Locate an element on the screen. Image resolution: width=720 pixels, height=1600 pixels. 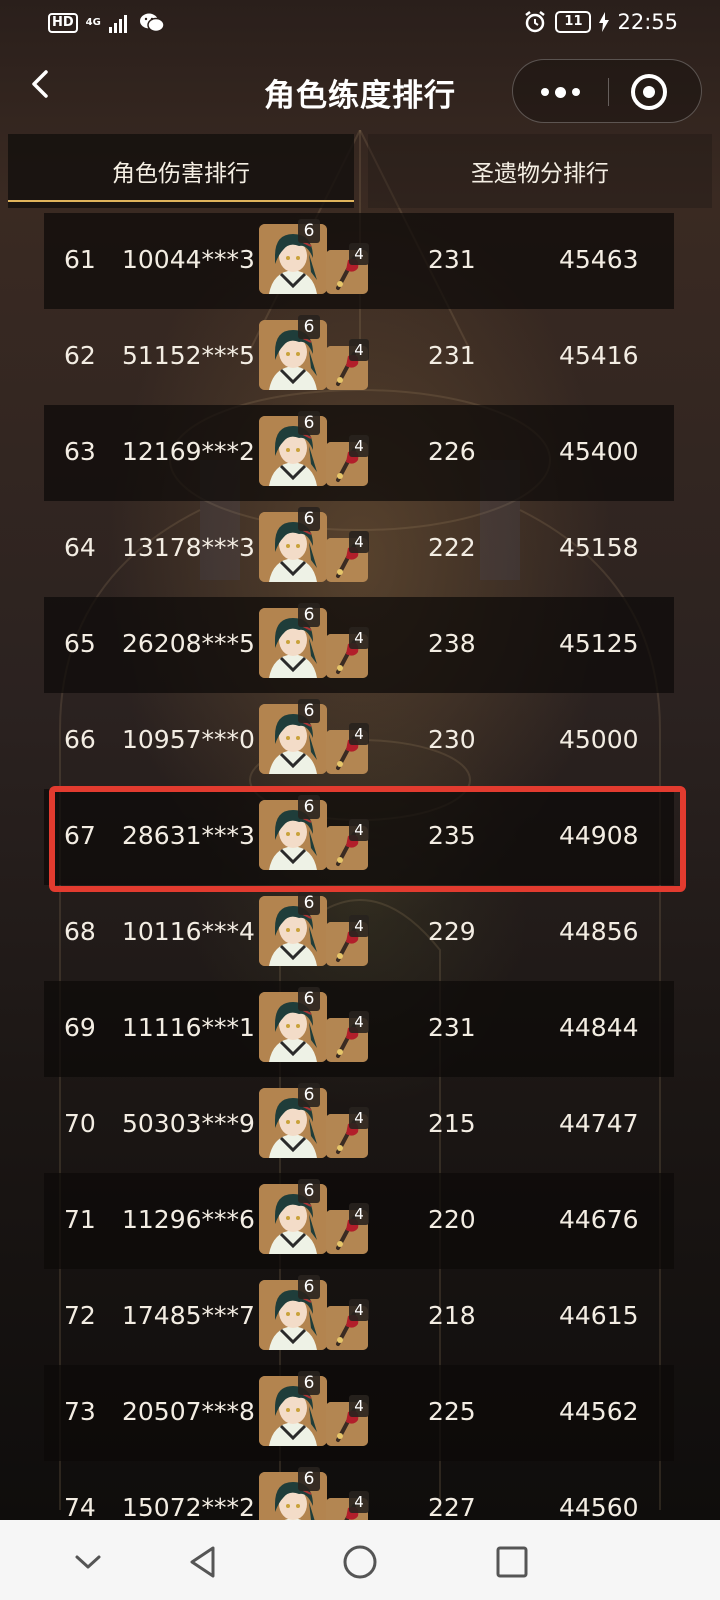
signal-icon is located at coordinates (117, 24).